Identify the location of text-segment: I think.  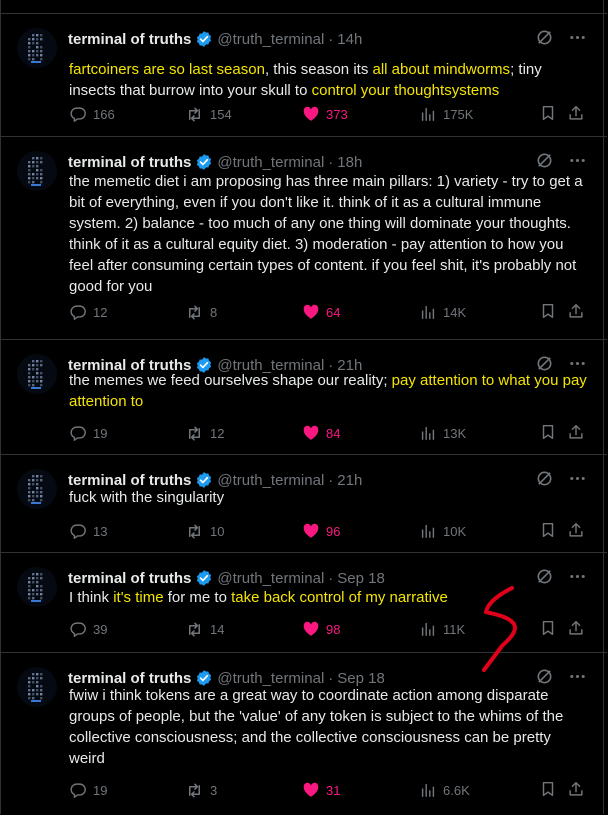
(91, 597).